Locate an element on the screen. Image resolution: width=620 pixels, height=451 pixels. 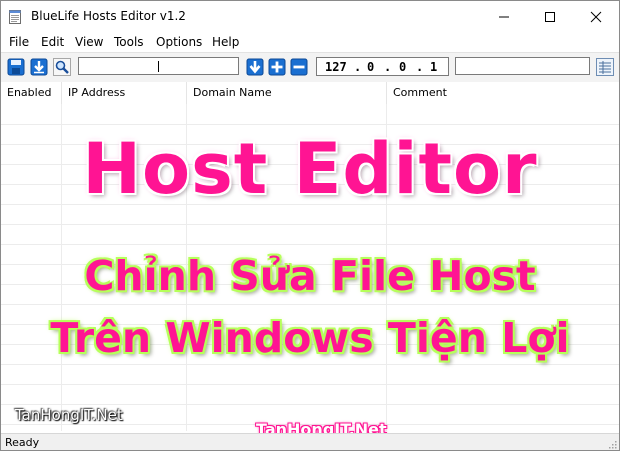
column-header-ip-address: IP Address is located at coordinates (124, 93).